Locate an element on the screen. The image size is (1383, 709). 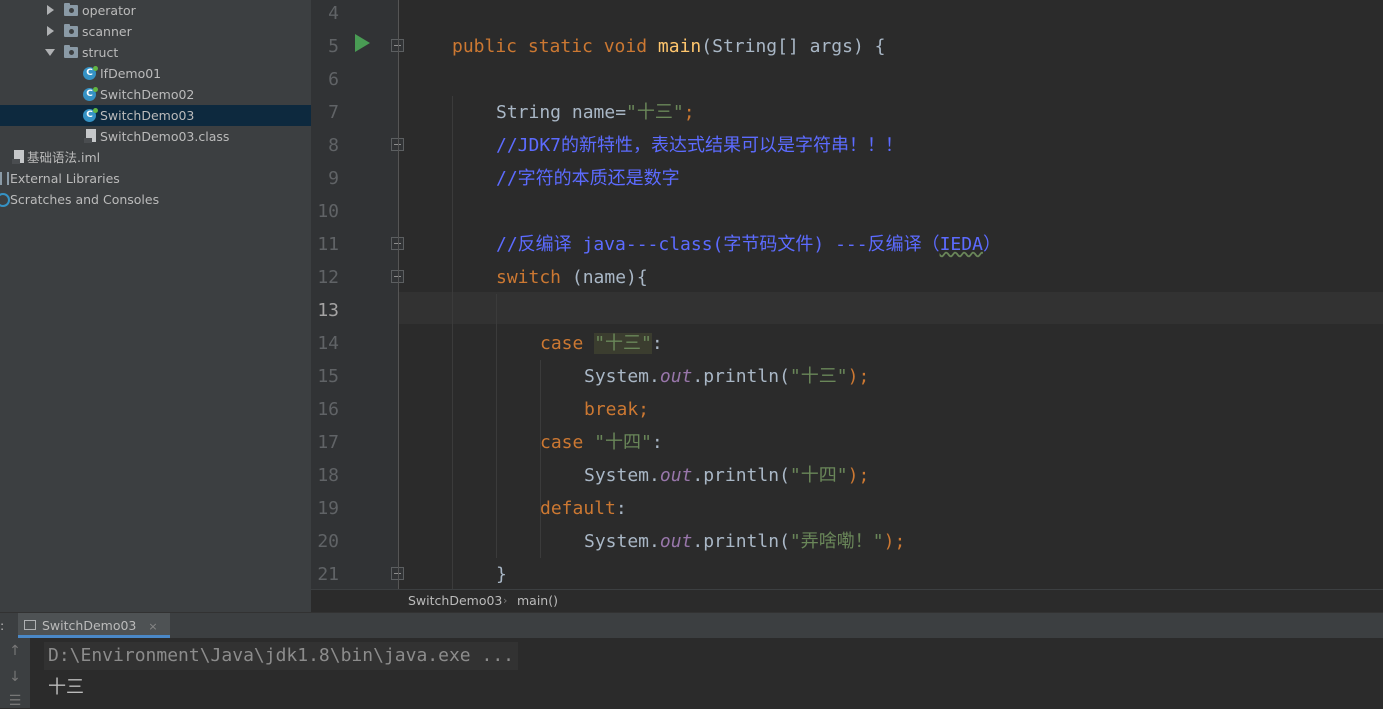
line-number: 10 is located at coordinates (328, 211).